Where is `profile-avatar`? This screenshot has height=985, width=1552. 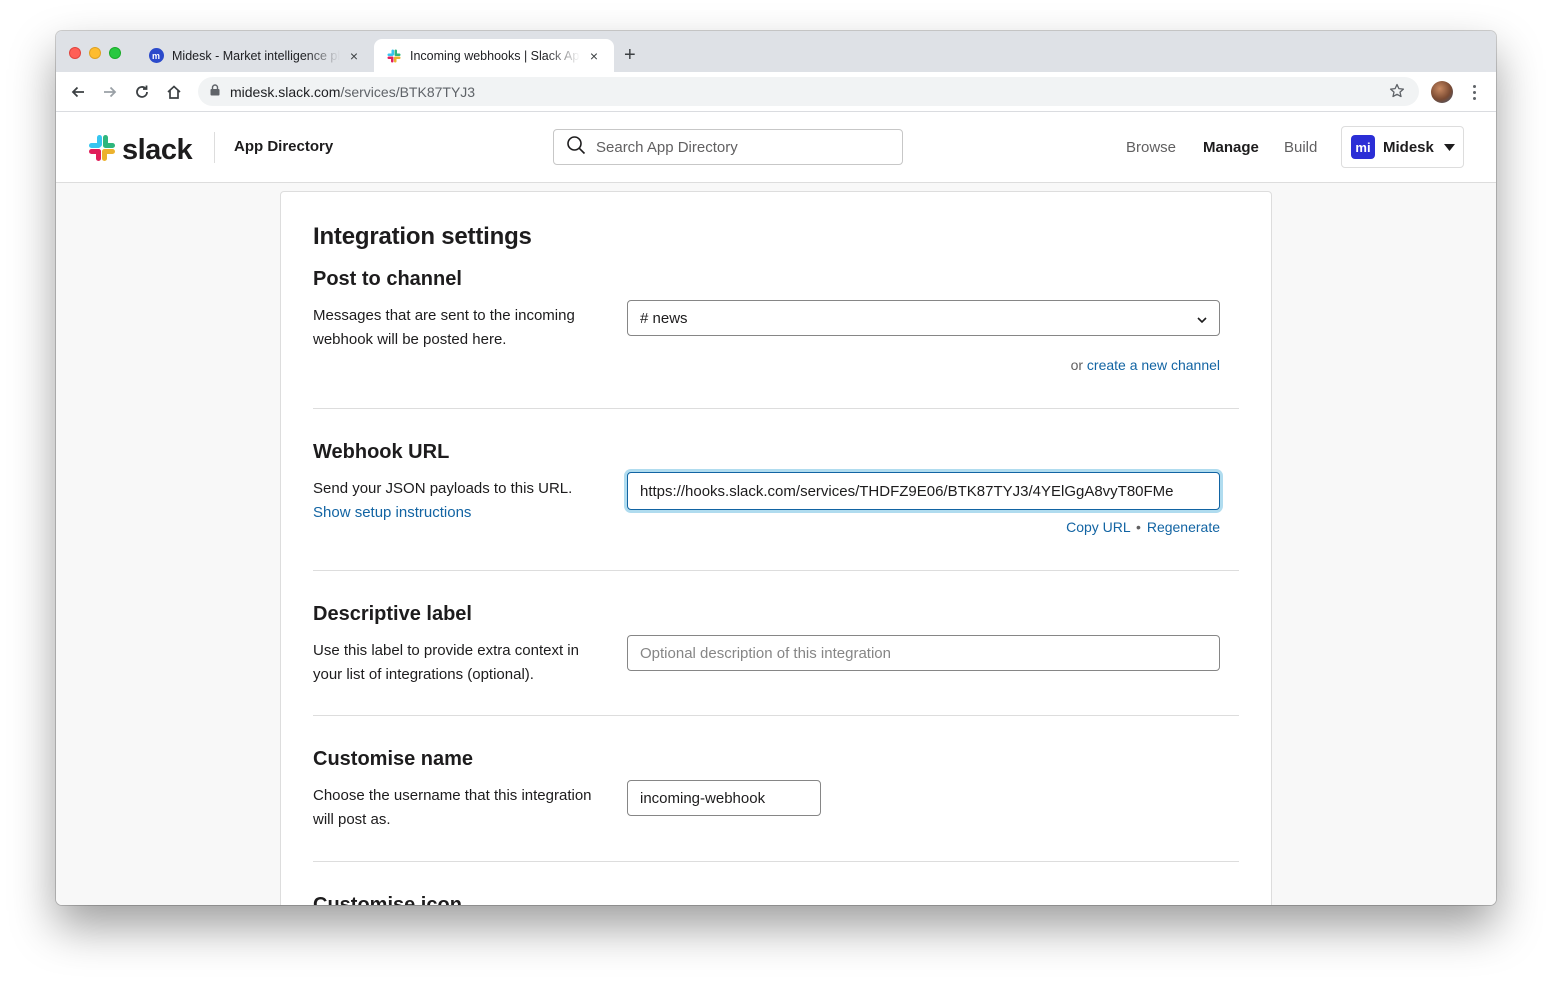 profile-avatar is located at coordinates (1442, 92).